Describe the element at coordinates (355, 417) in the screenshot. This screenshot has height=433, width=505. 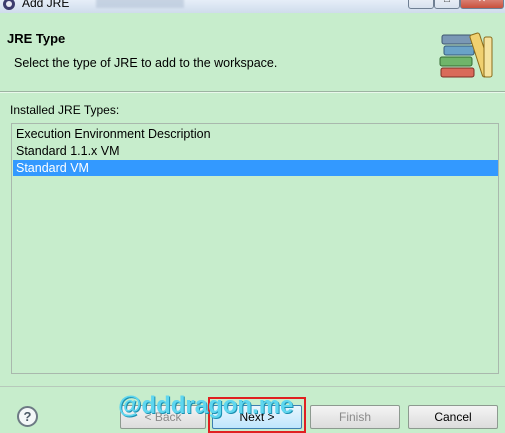
I see `finish-button: Finish` at that location.